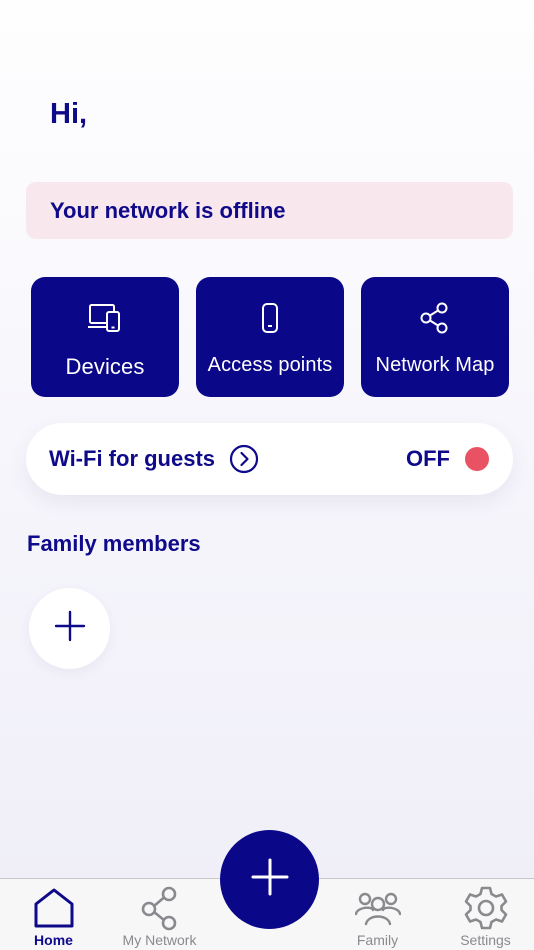 The width and height of the screenshot is (534, 950). I want to click on guest-wifi-card: Wi-Fi for guests OFF, so click(269, 459).